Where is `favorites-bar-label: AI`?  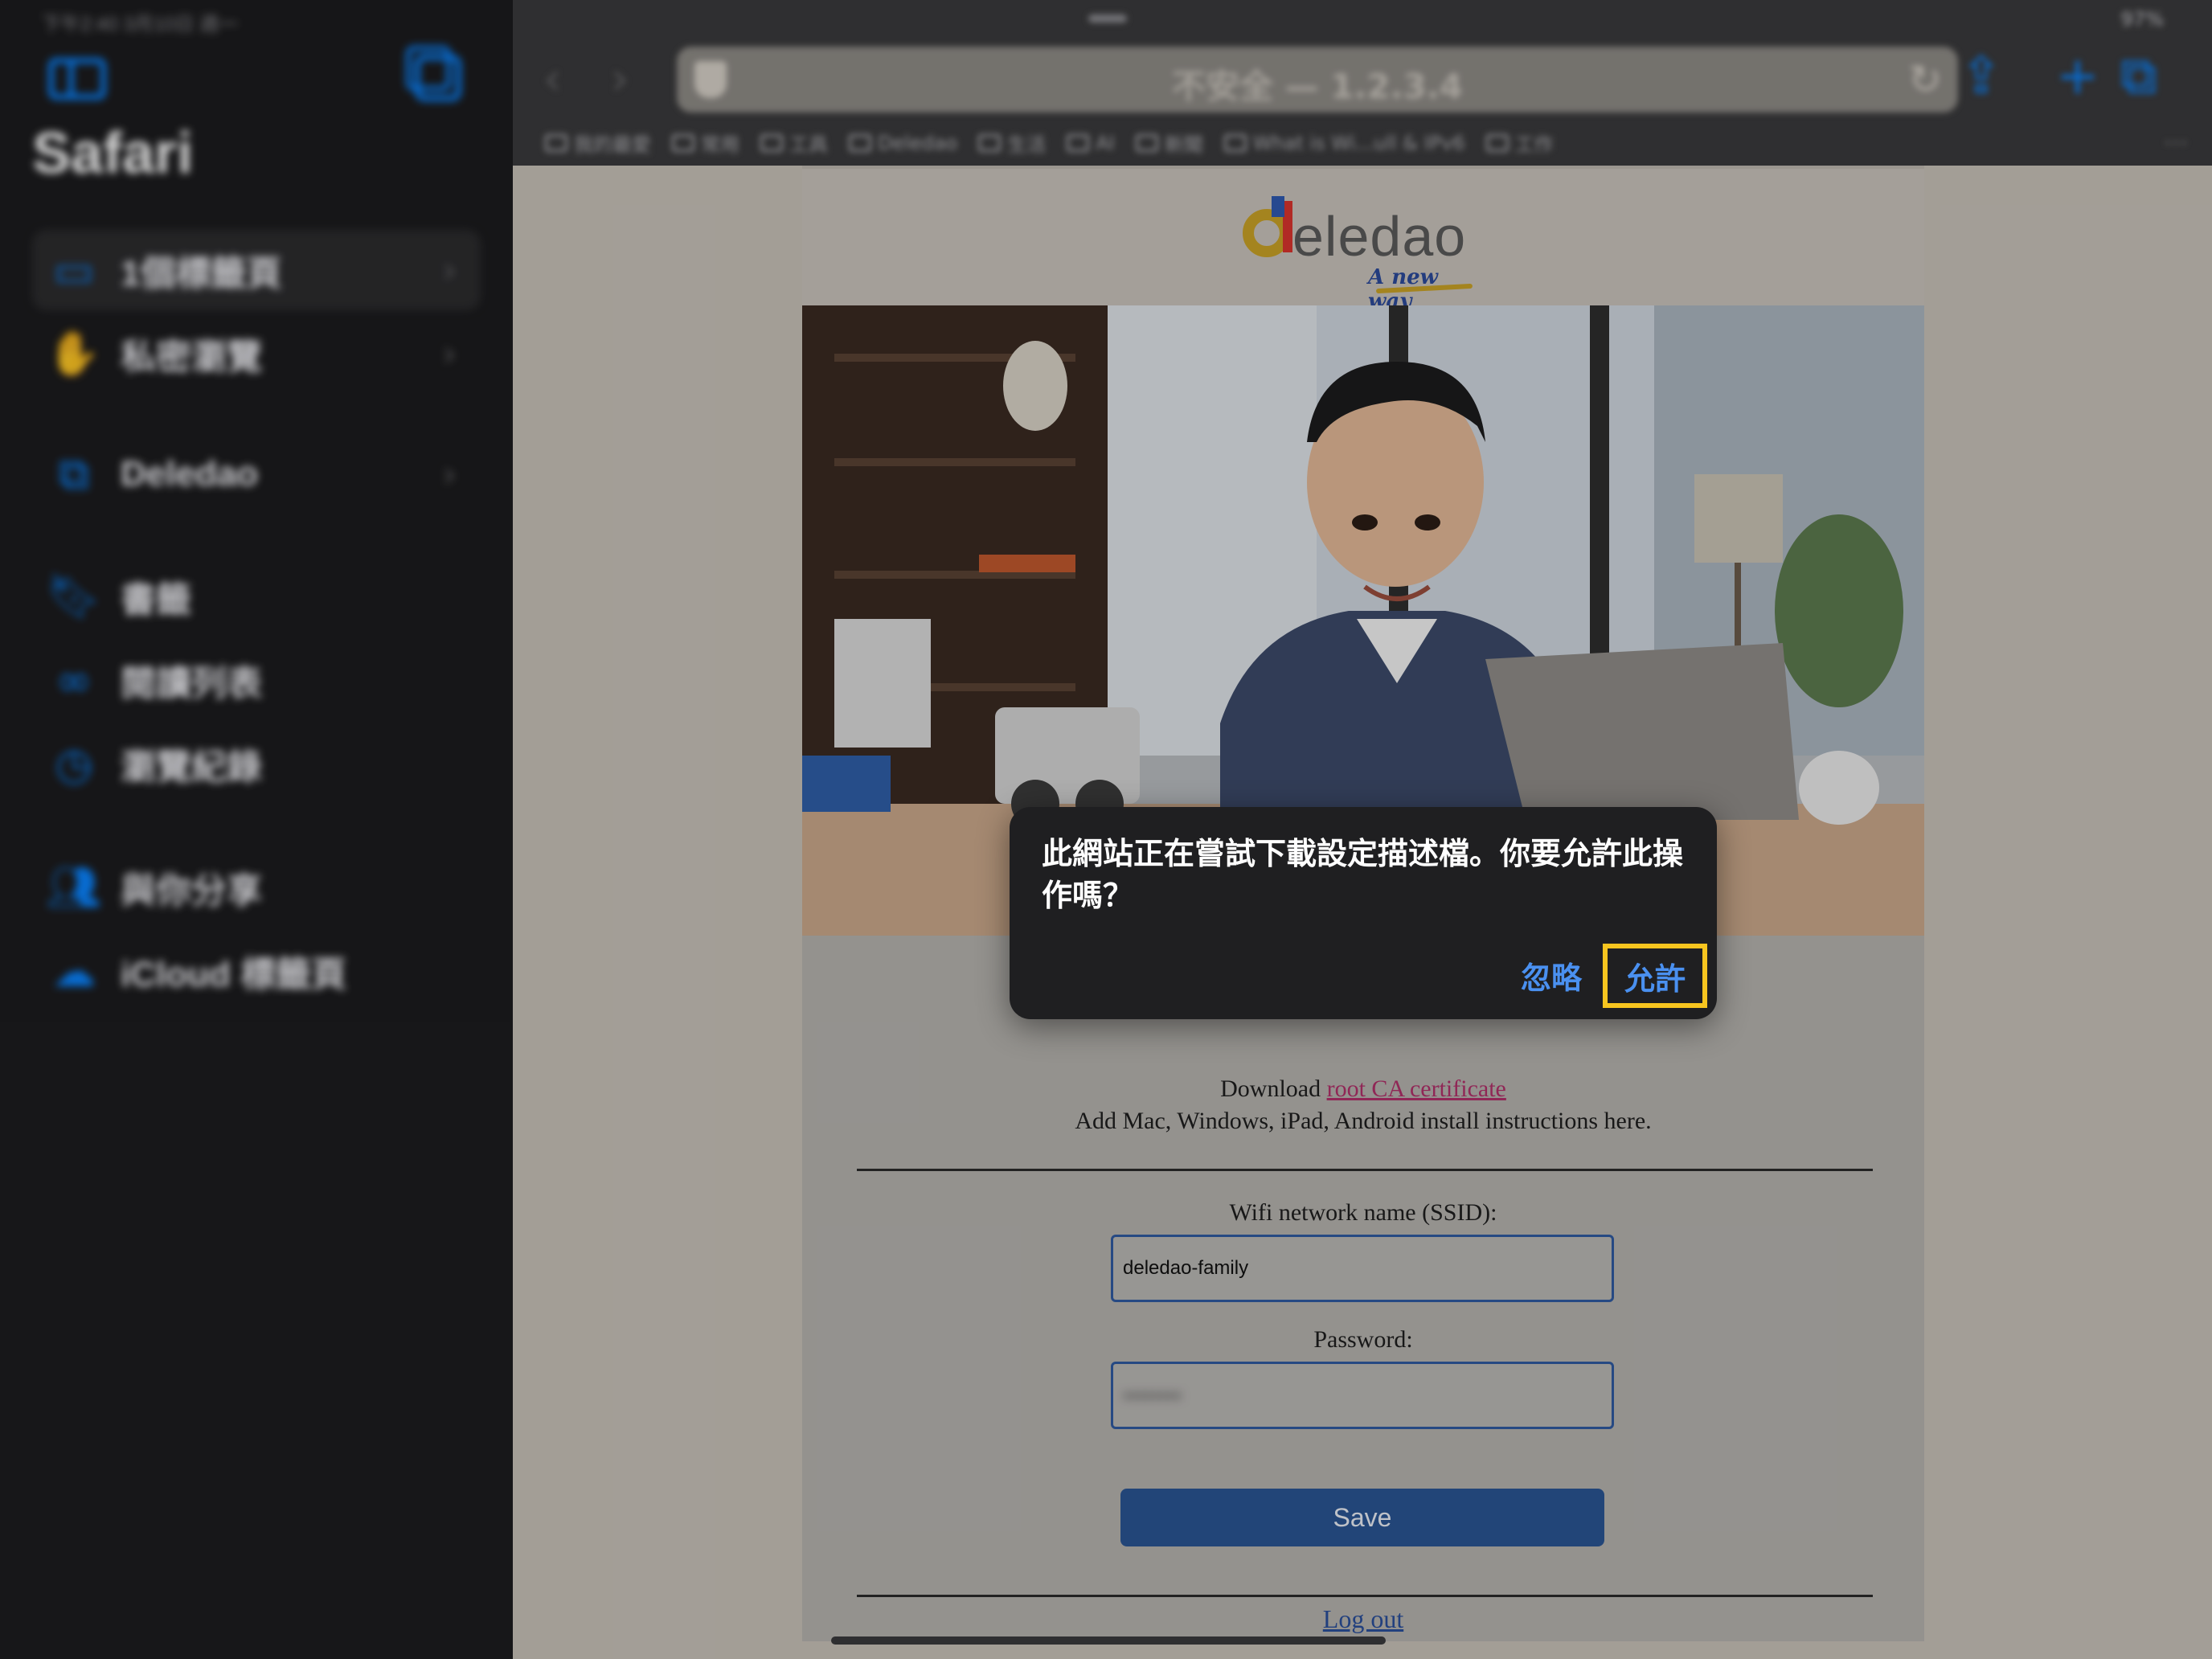
favorites-bar-label: AI is located at coordinates (1105, 142).